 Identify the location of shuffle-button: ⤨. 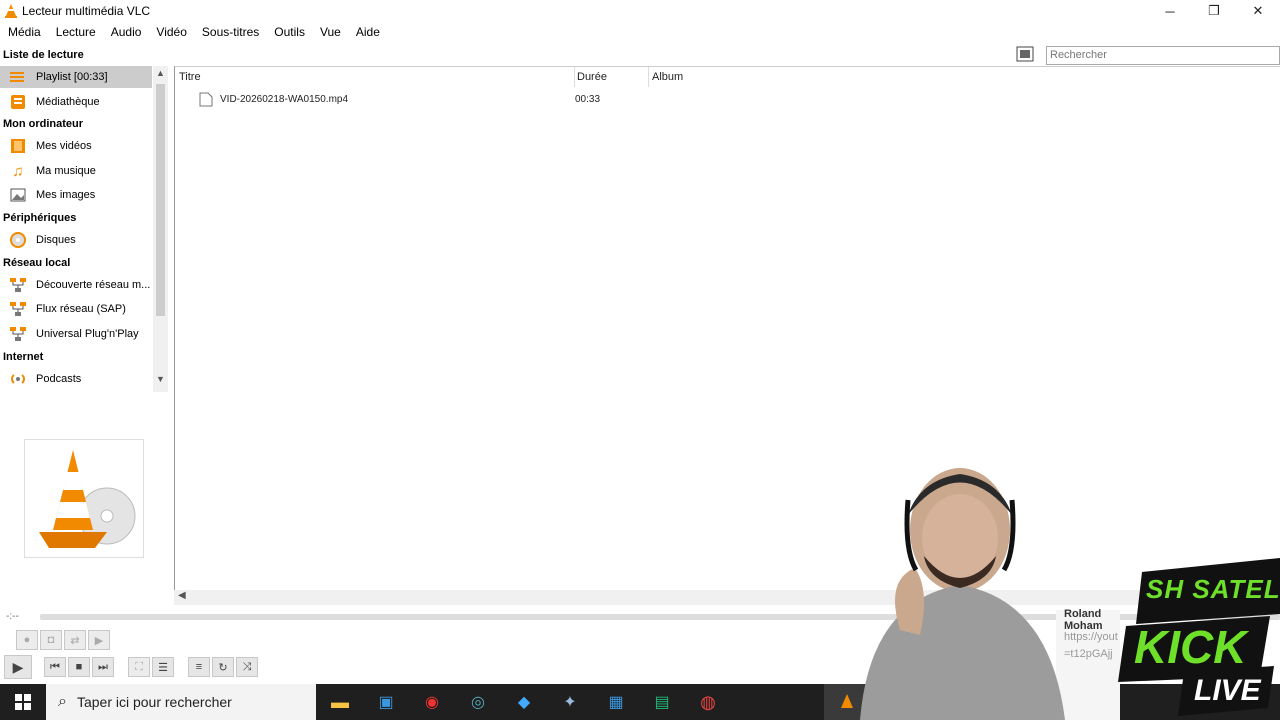
(247, 667).